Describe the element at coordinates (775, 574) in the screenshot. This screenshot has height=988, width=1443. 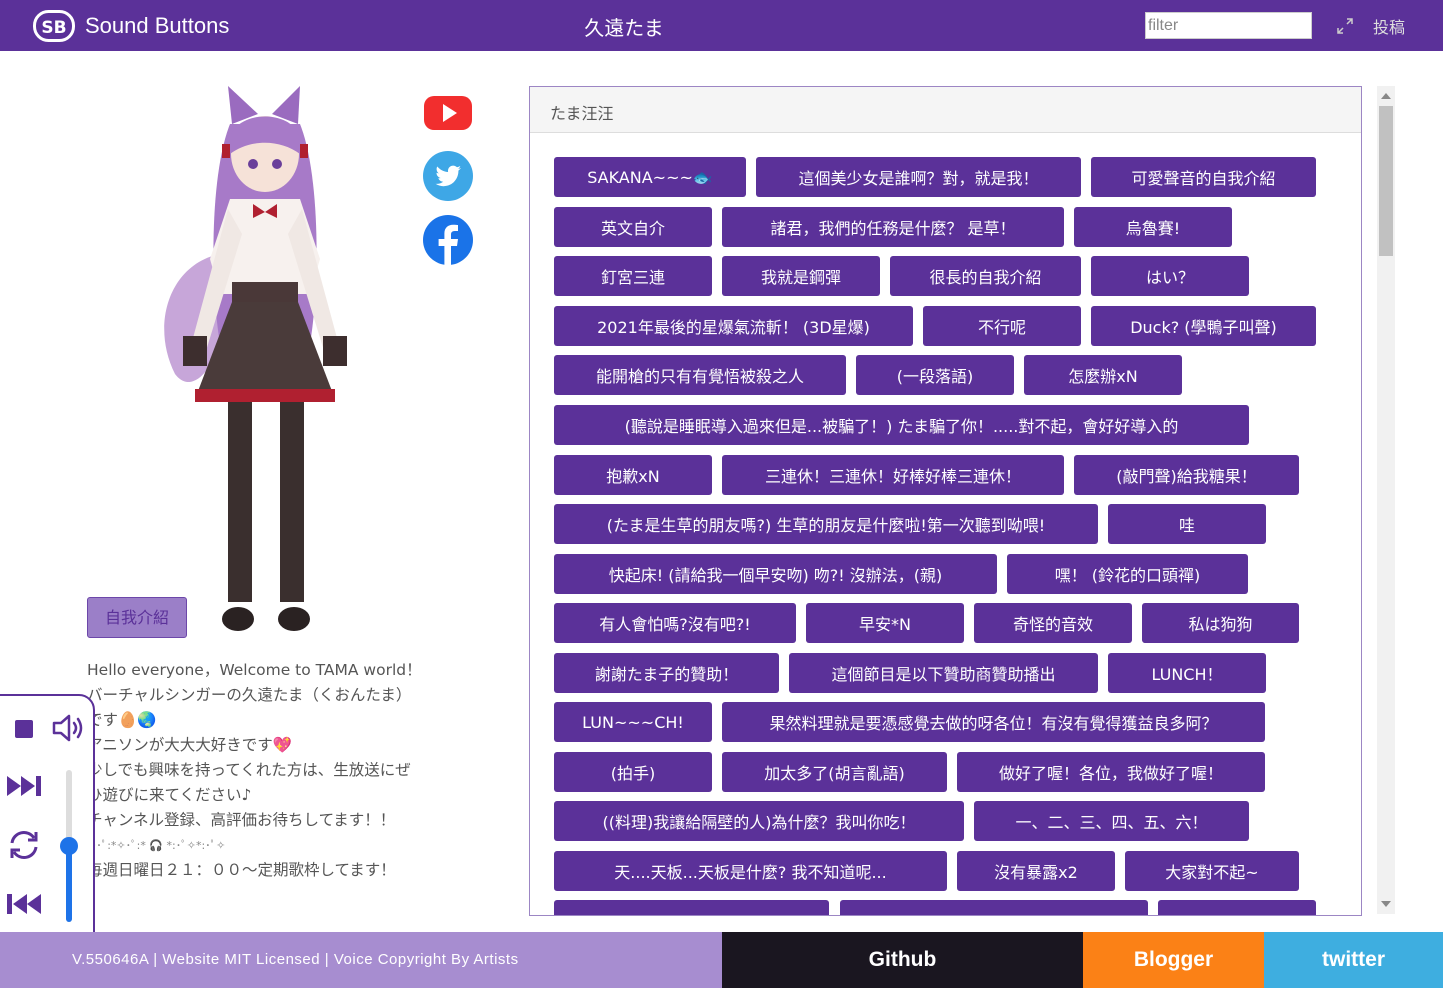
I see `sound-button: 快起床! (請給我一個早安吻) 吻?! 沒辦法，(親)` at that location.